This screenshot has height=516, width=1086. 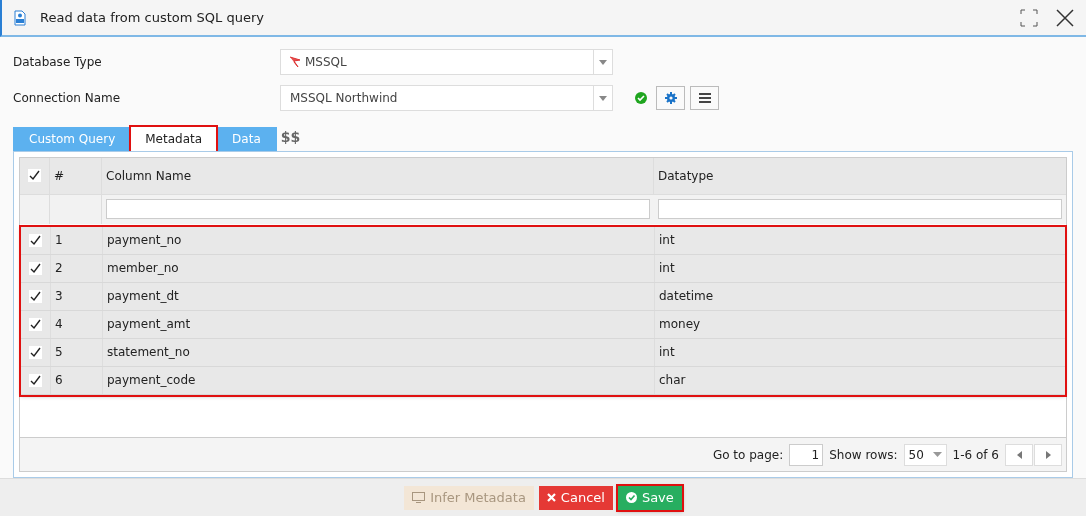 I want to click on menu-button, so click(x=704, y=98).